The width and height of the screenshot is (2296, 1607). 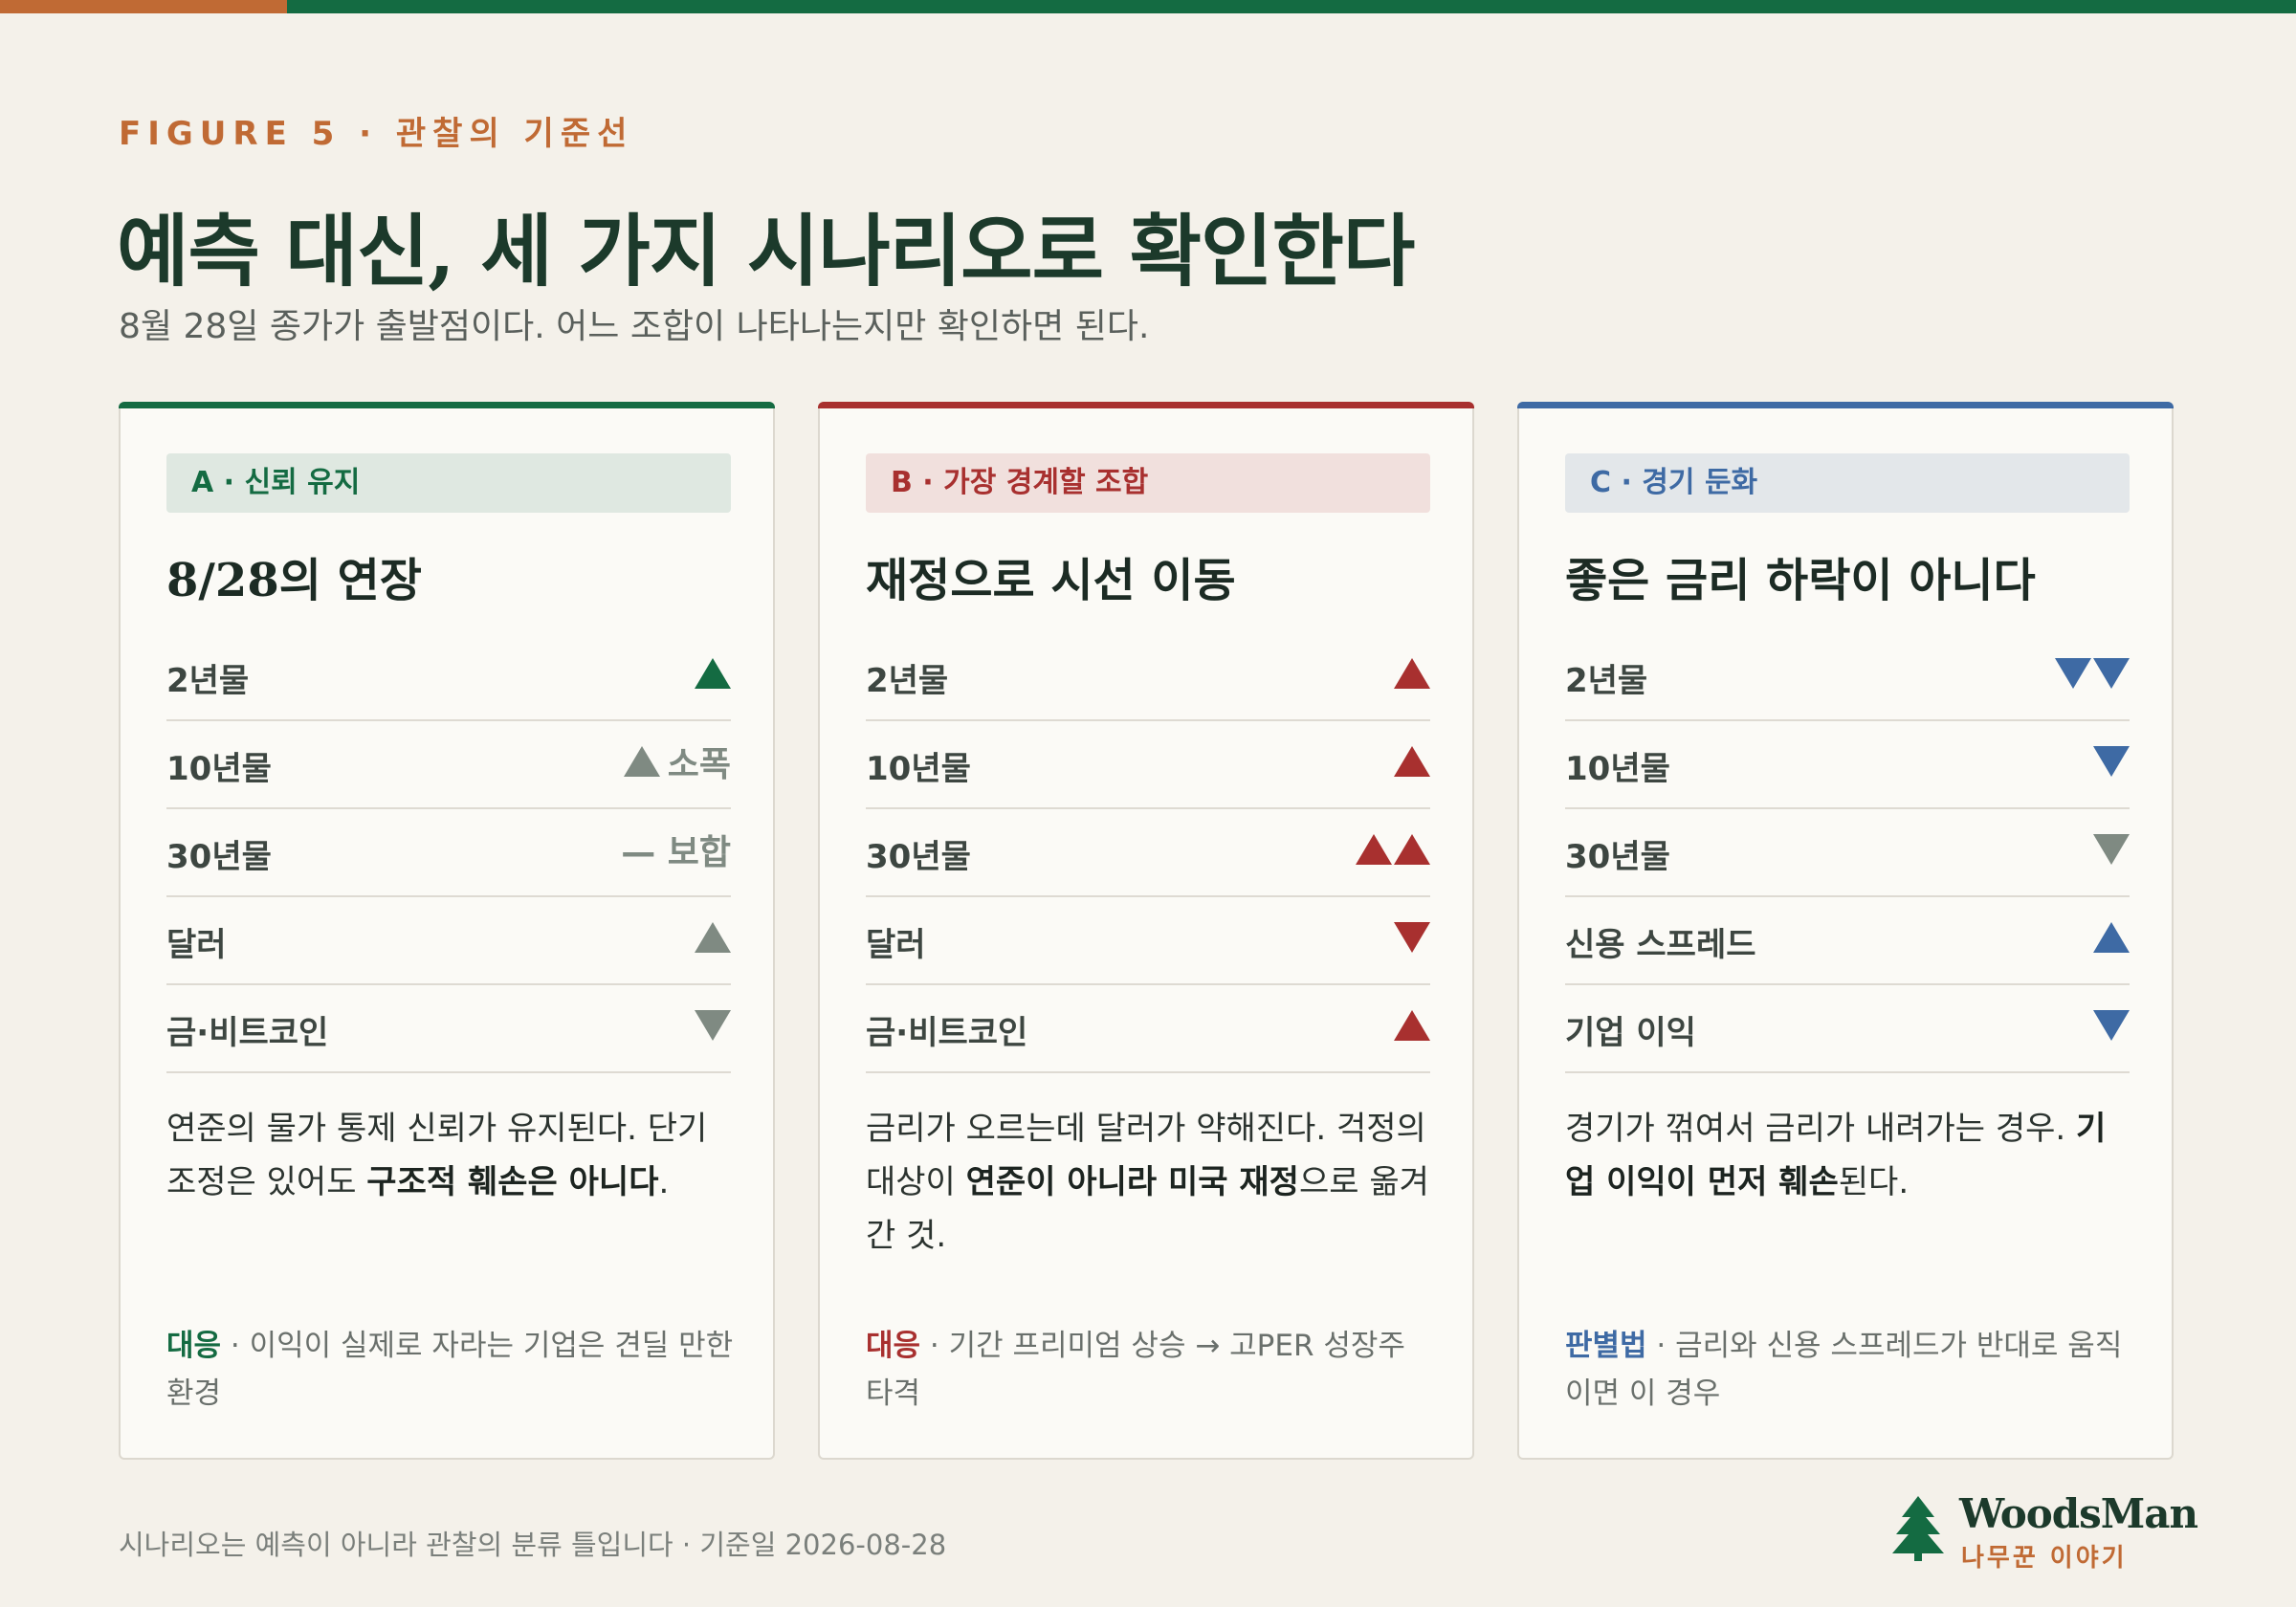 I want to click on scenario-title: 재정으로 시선 이동, so click(x=1051, y=580).